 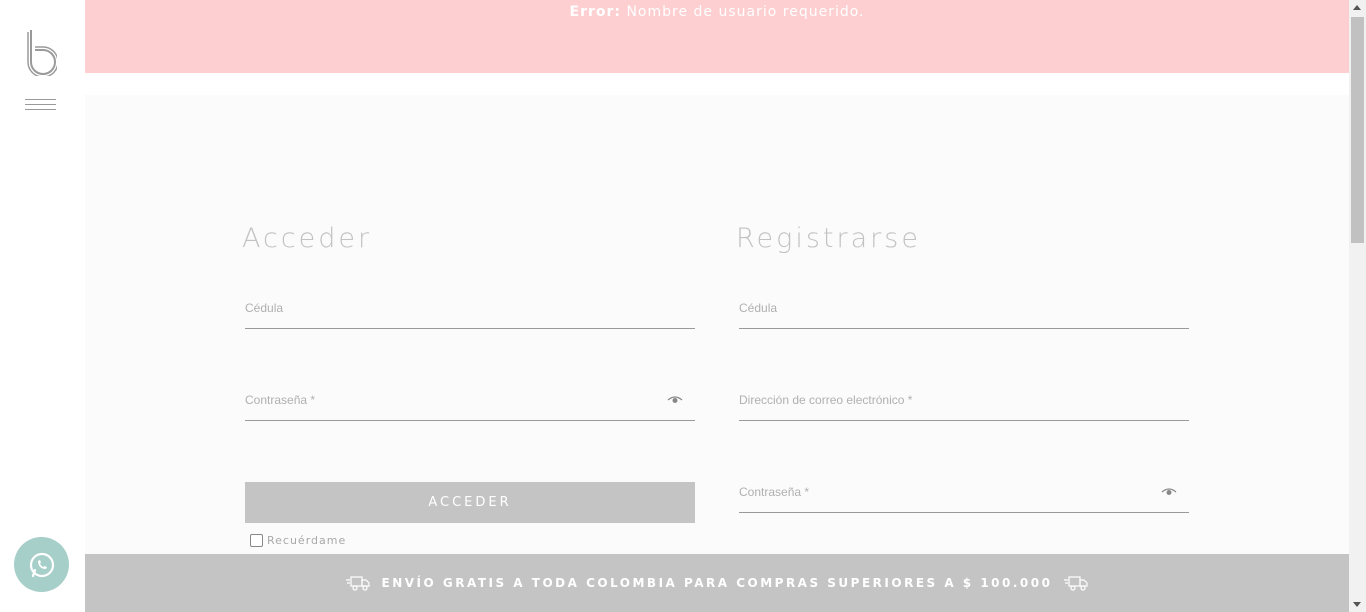 I want to click on register-cedula-placeholder: Cédula, so click(x=758, y=308).